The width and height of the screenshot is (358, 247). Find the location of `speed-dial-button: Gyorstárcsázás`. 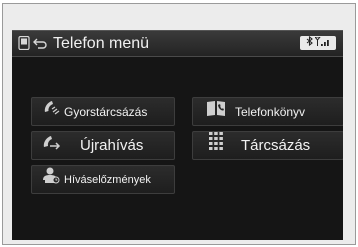

speed-dial-button: Gyorstárcsázás is located at coordinates (103, 111).